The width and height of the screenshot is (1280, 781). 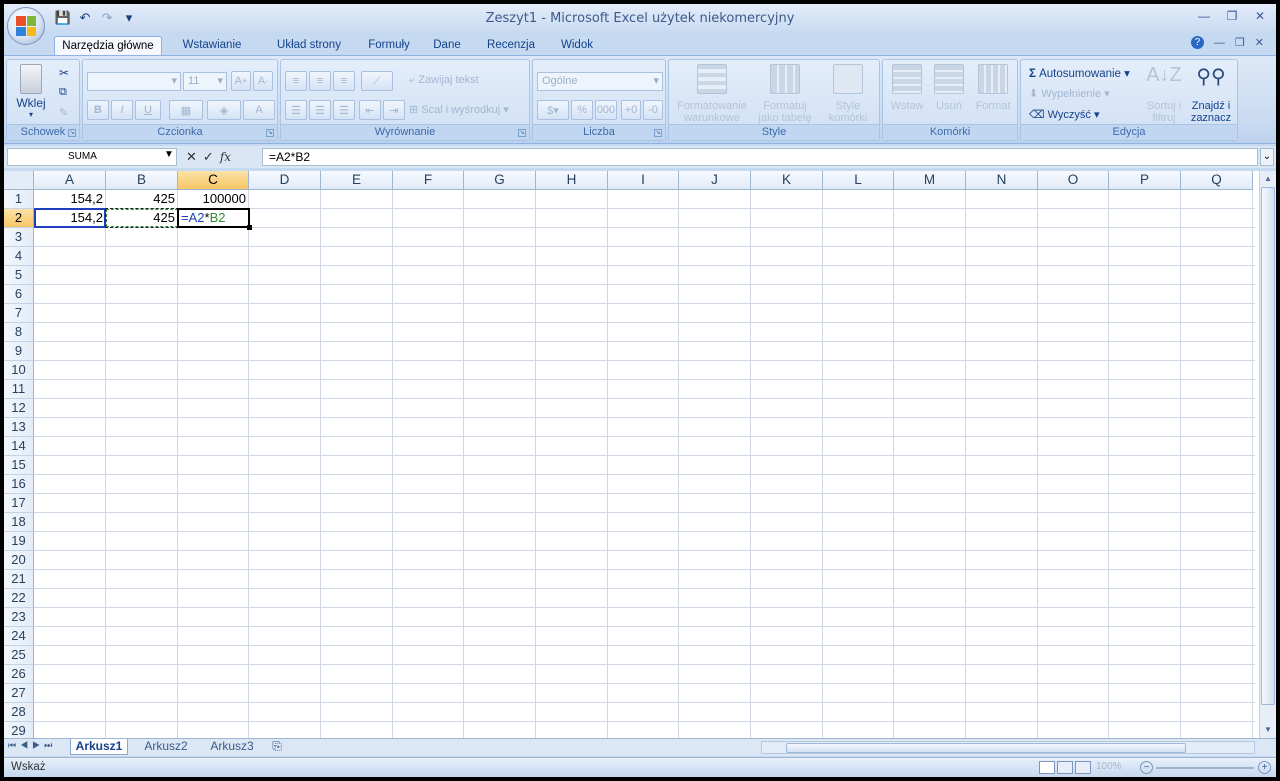 What do you see at coordinates (712, 94) in the screenshot?
I see `conditional-formatting-button: Formatowanie warunkowe` at bounding box center [712, 94].